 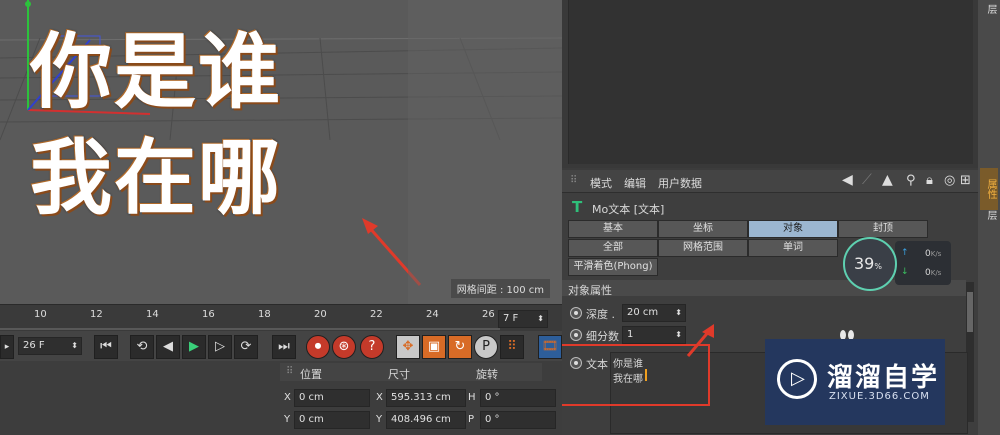 I want to click on coord-header-size: 尺寸, so click(x=399, y=374).